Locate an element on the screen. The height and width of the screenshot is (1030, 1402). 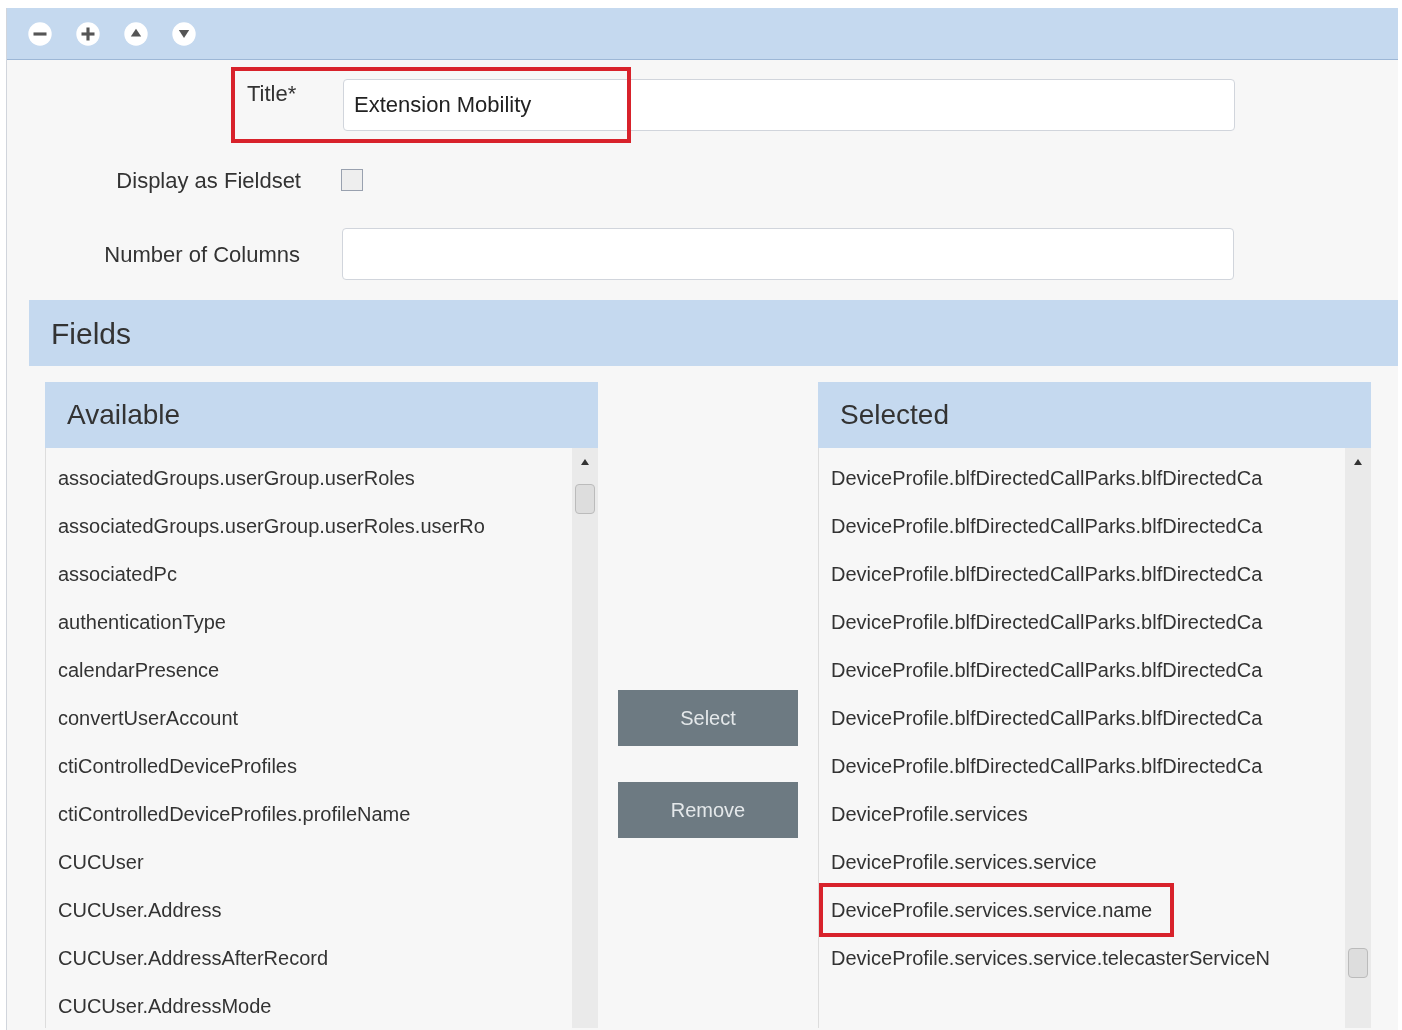
action-button: Select is located at coordinates (708, 718).